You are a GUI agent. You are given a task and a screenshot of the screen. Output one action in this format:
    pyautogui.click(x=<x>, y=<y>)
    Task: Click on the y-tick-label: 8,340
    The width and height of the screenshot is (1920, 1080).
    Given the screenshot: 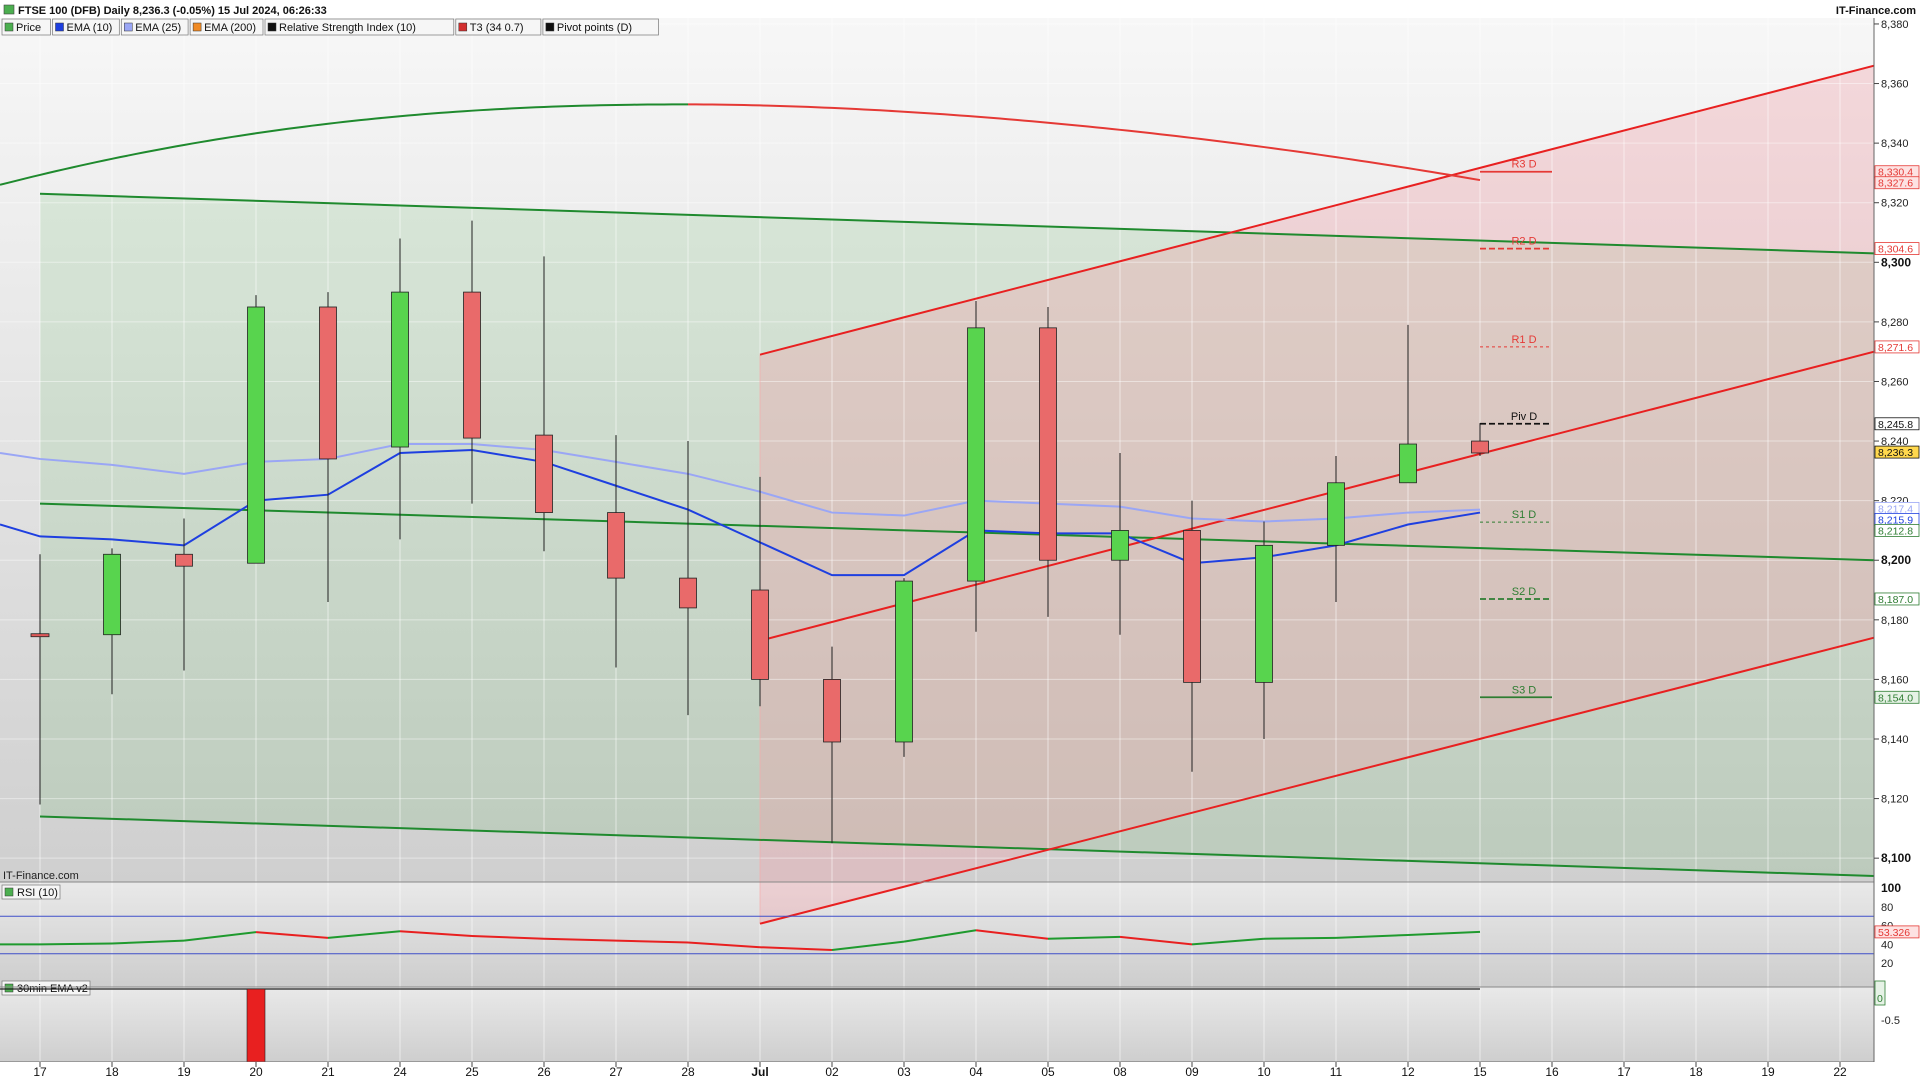 What is the action you would take?
    pyautogui.click(x=1895, y=144)
    